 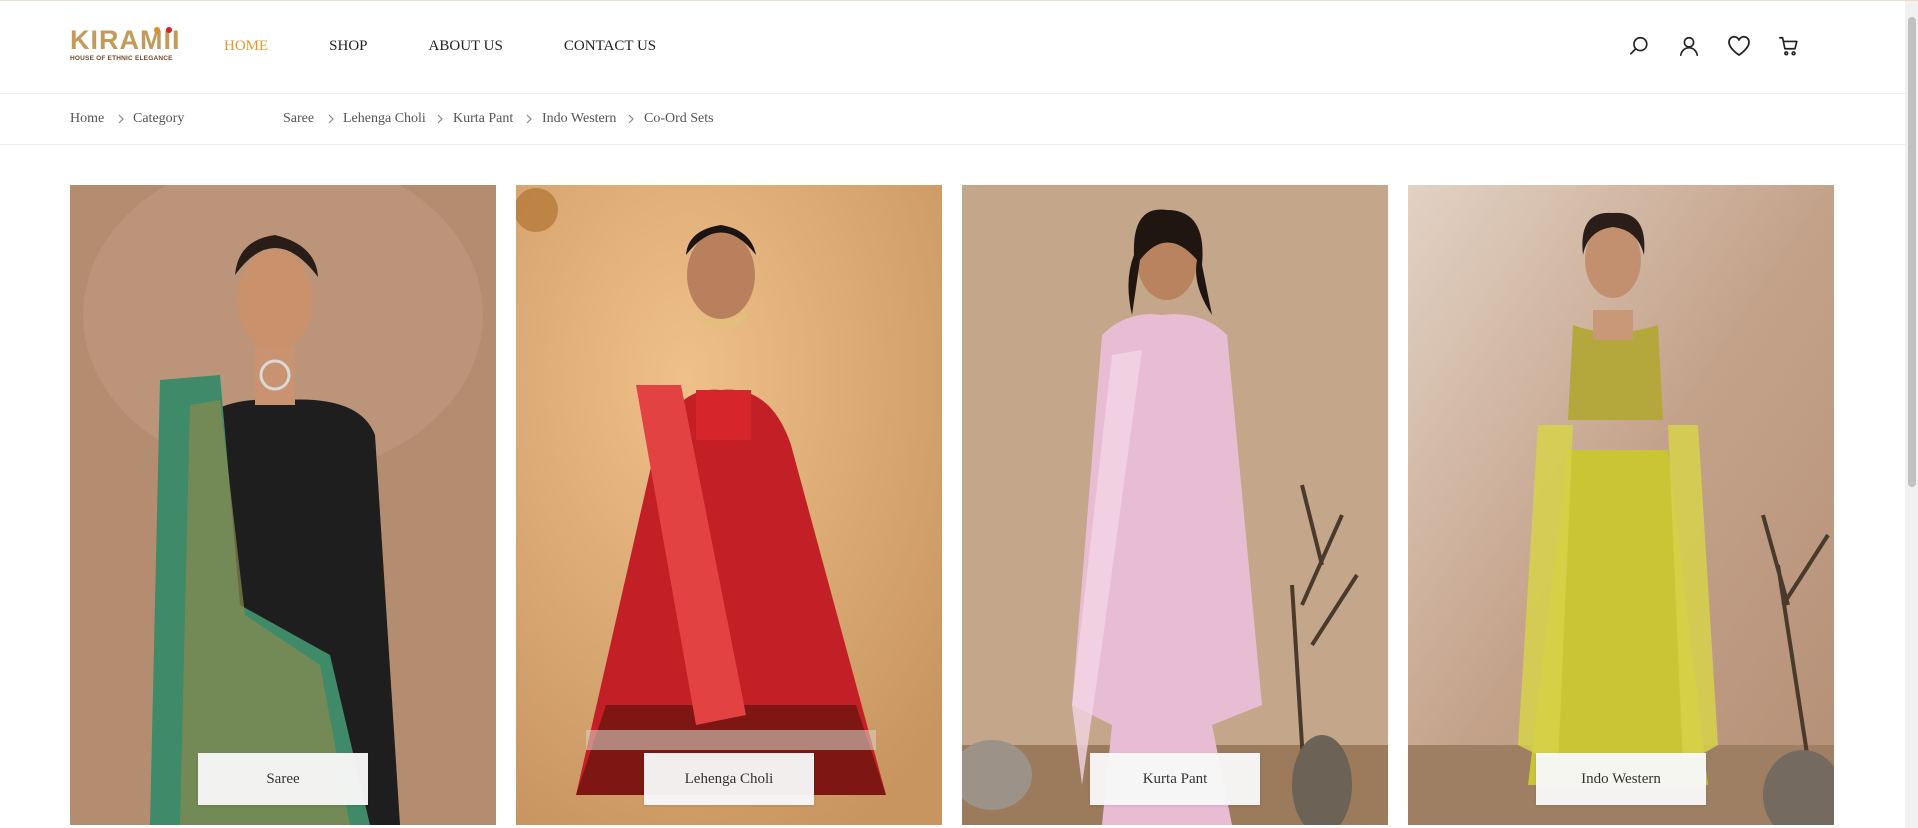 What do you see at coordinates (1689, 46) in the screenshot?
I see `user-icon` at bounding box center [1689, 46].